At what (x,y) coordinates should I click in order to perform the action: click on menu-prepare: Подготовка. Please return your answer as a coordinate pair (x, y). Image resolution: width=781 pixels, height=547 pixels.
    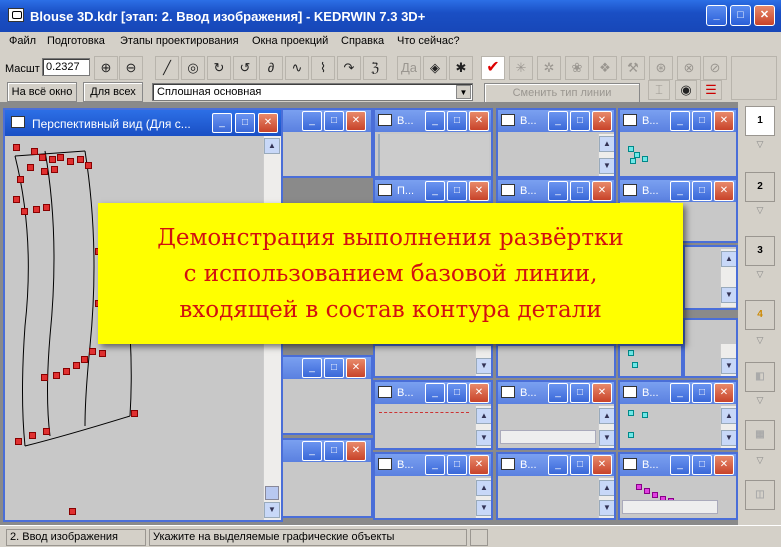
    Looking at the image, I should click on (76, 41).